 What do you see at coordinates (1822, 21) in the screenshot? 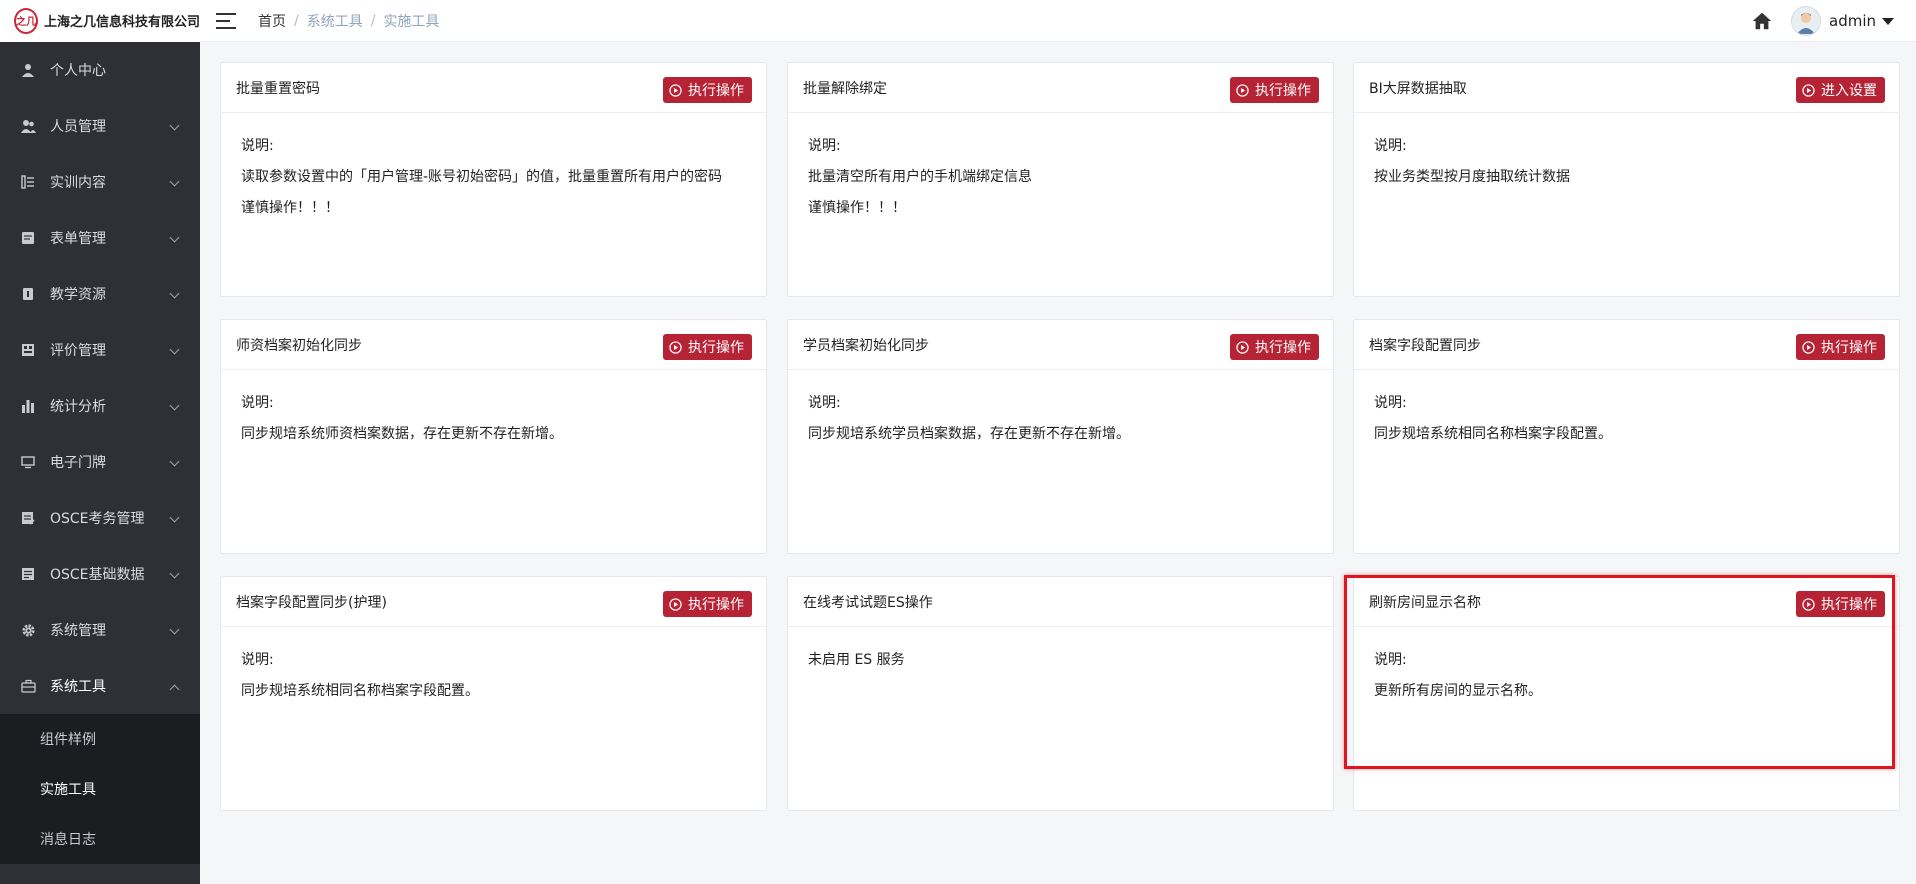
I see `header-right: admin` at bounding box center [1822, 21].